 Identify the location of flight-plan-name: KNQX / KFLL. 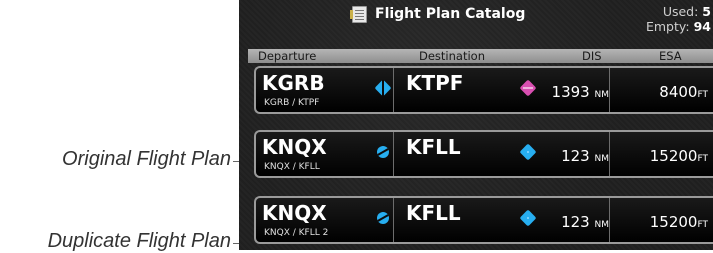
(292, 167).